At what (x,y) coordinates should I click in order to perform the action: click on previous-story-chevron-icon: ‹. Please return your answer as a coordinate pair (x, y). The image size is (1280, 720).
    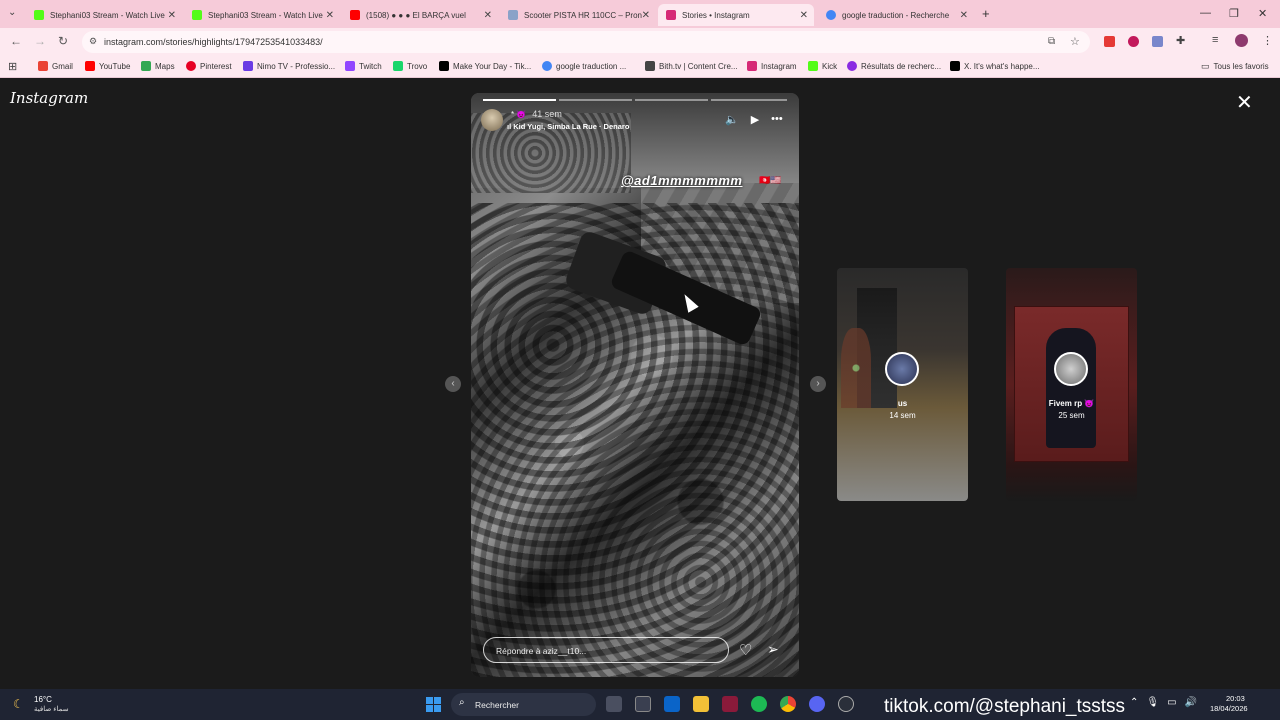
    Looking at the image, I should click on (453, 384).